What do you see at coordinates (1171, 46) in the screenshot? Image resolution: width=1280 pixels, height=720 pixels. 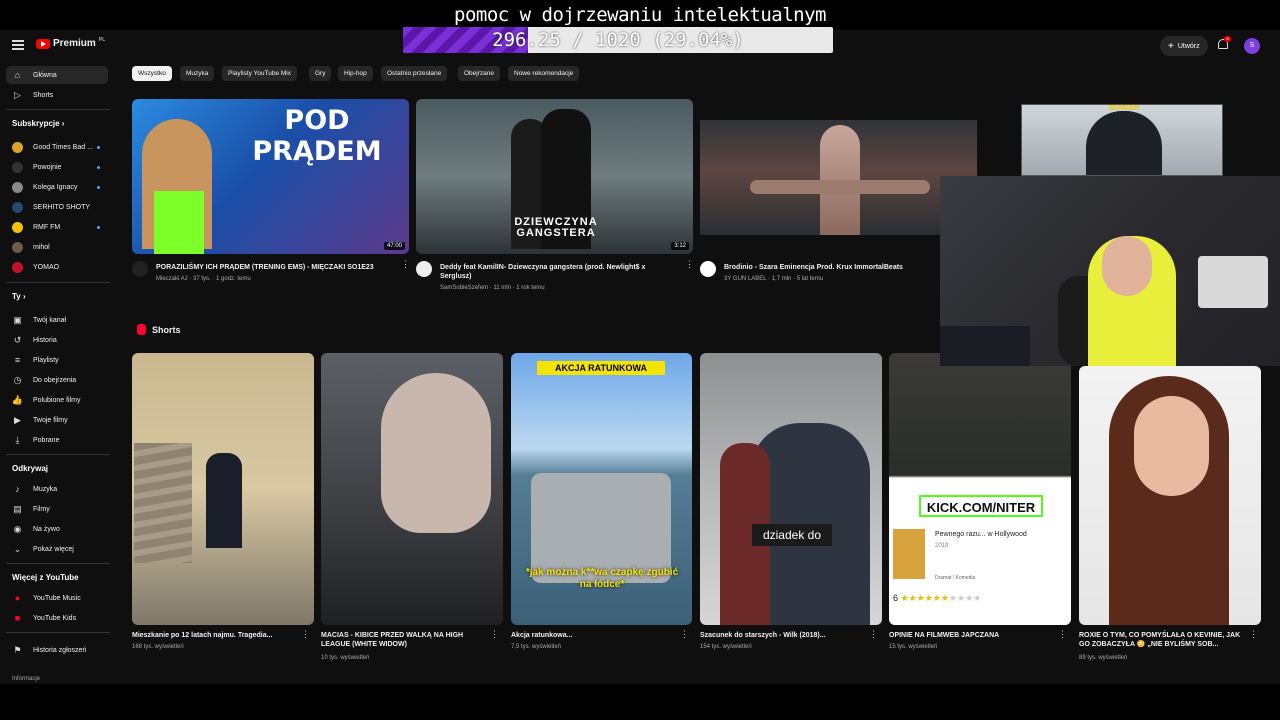 I see `plus-icon: +` at bounding box center [1171, 46].